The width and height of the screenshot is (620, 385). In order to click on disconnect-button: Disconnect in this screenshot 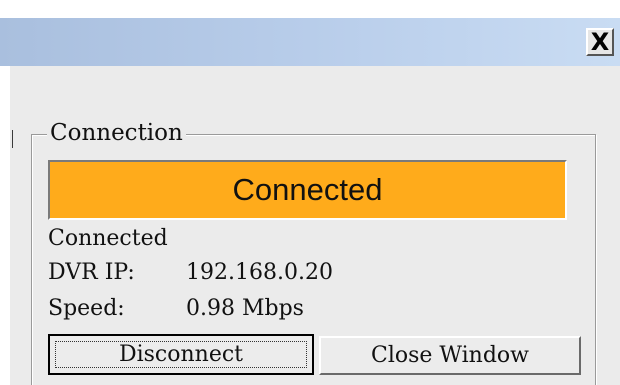, I will do `click(181, 354)`.